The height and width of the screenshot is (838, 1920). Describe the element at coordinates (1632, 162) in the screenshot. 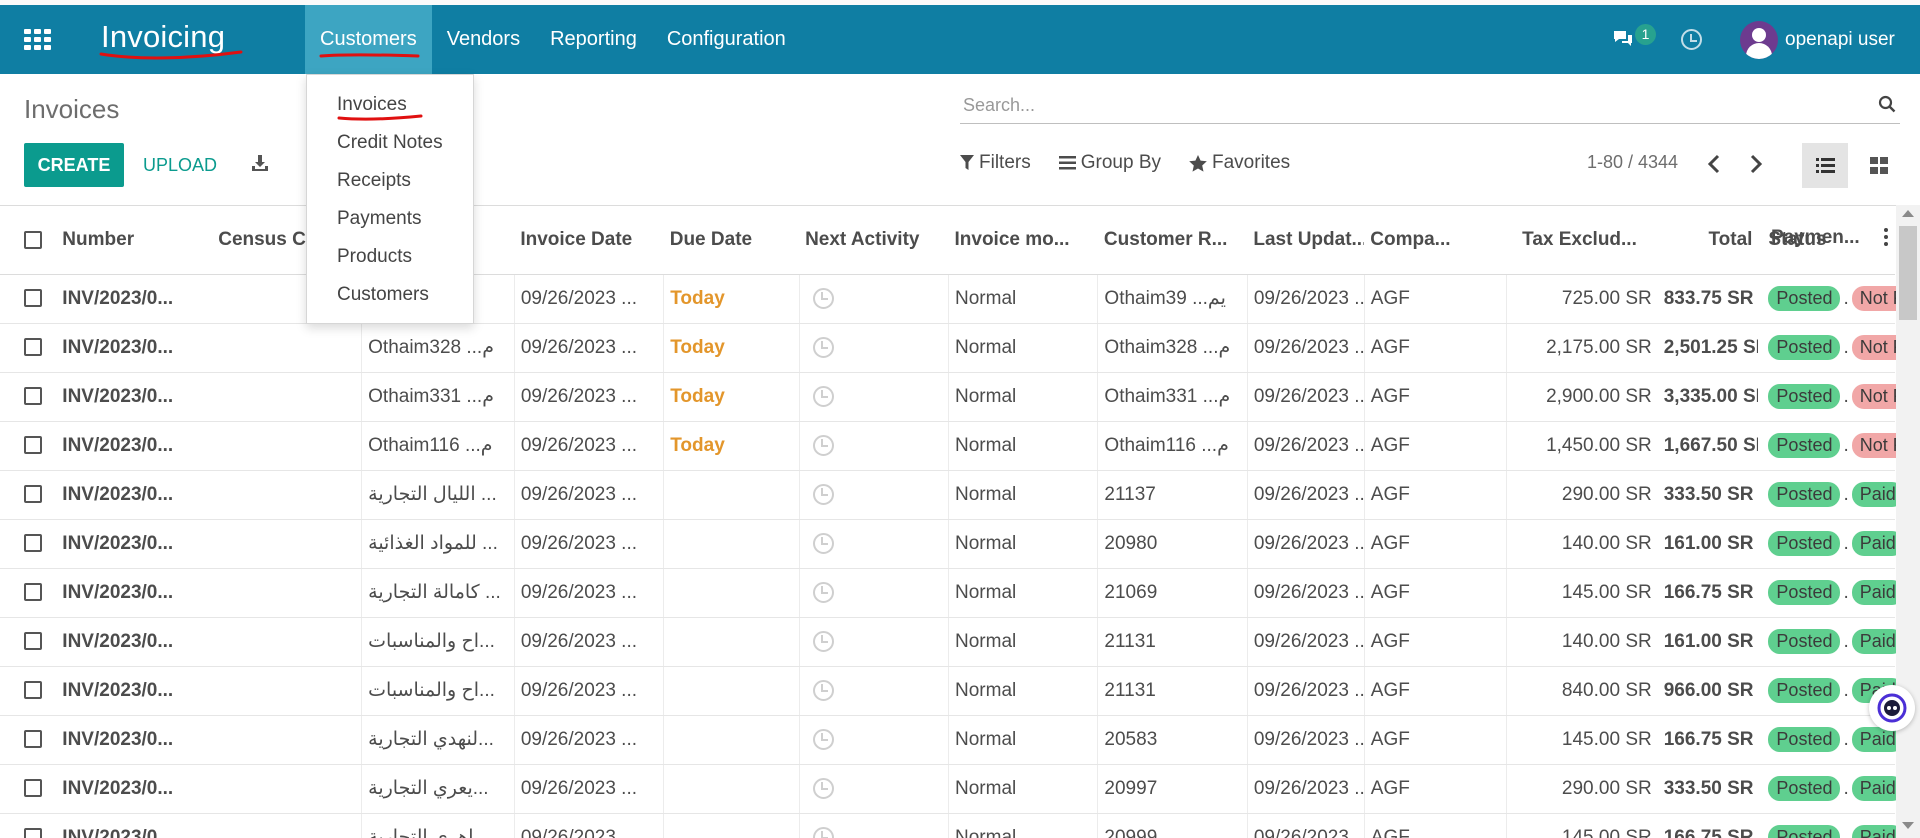

I see `pager-value: 1-80 / 4344` at that location.